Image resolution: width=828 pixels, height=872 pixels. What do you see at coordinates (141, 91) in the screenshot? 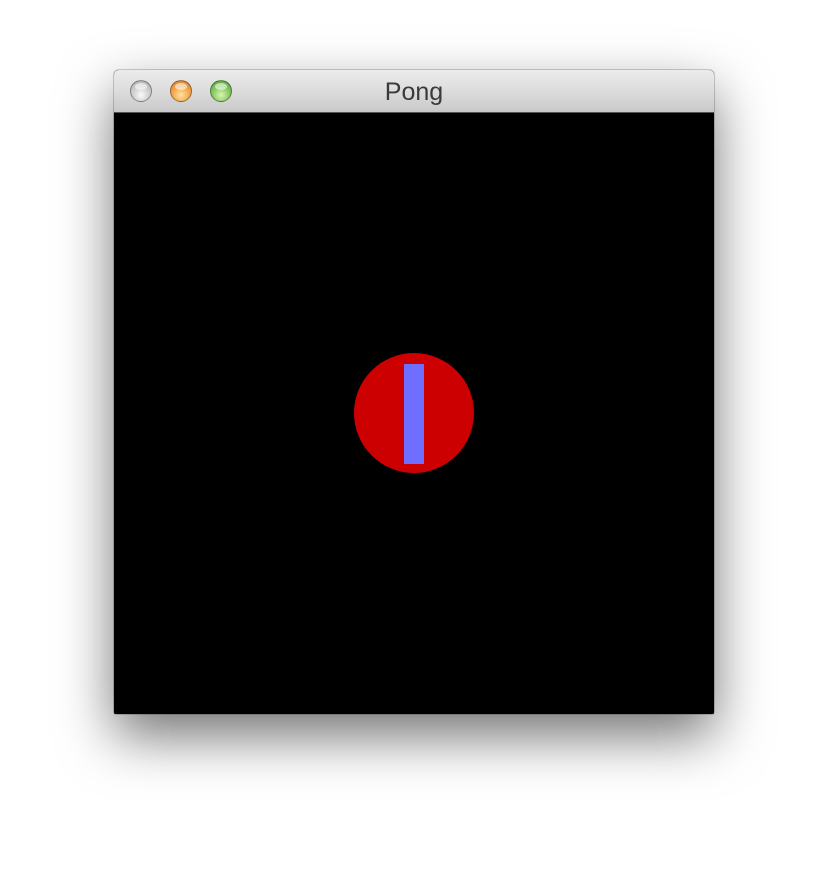
I see `close-icon` at bounding box center [141, 91].